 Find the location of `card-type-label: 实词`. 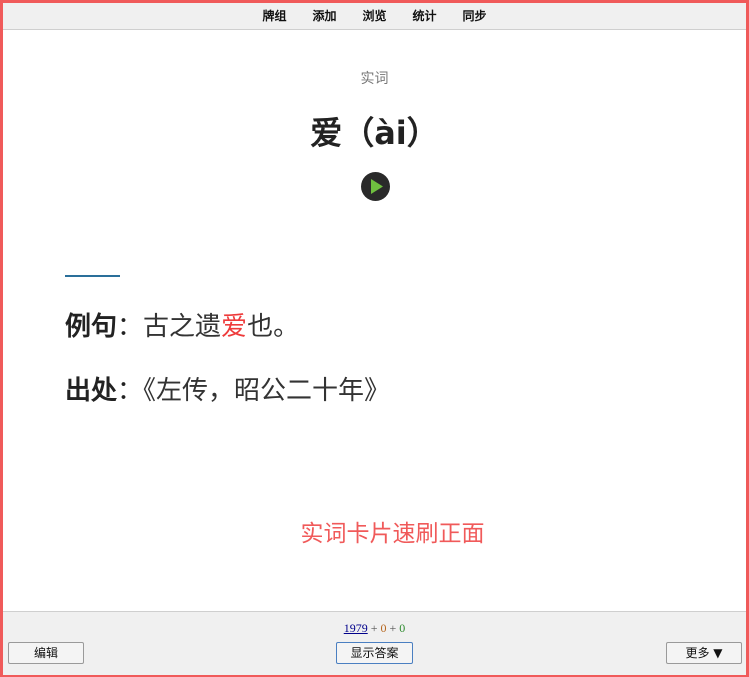

card-type-label: 实词 is located at coordinates (374, 79).